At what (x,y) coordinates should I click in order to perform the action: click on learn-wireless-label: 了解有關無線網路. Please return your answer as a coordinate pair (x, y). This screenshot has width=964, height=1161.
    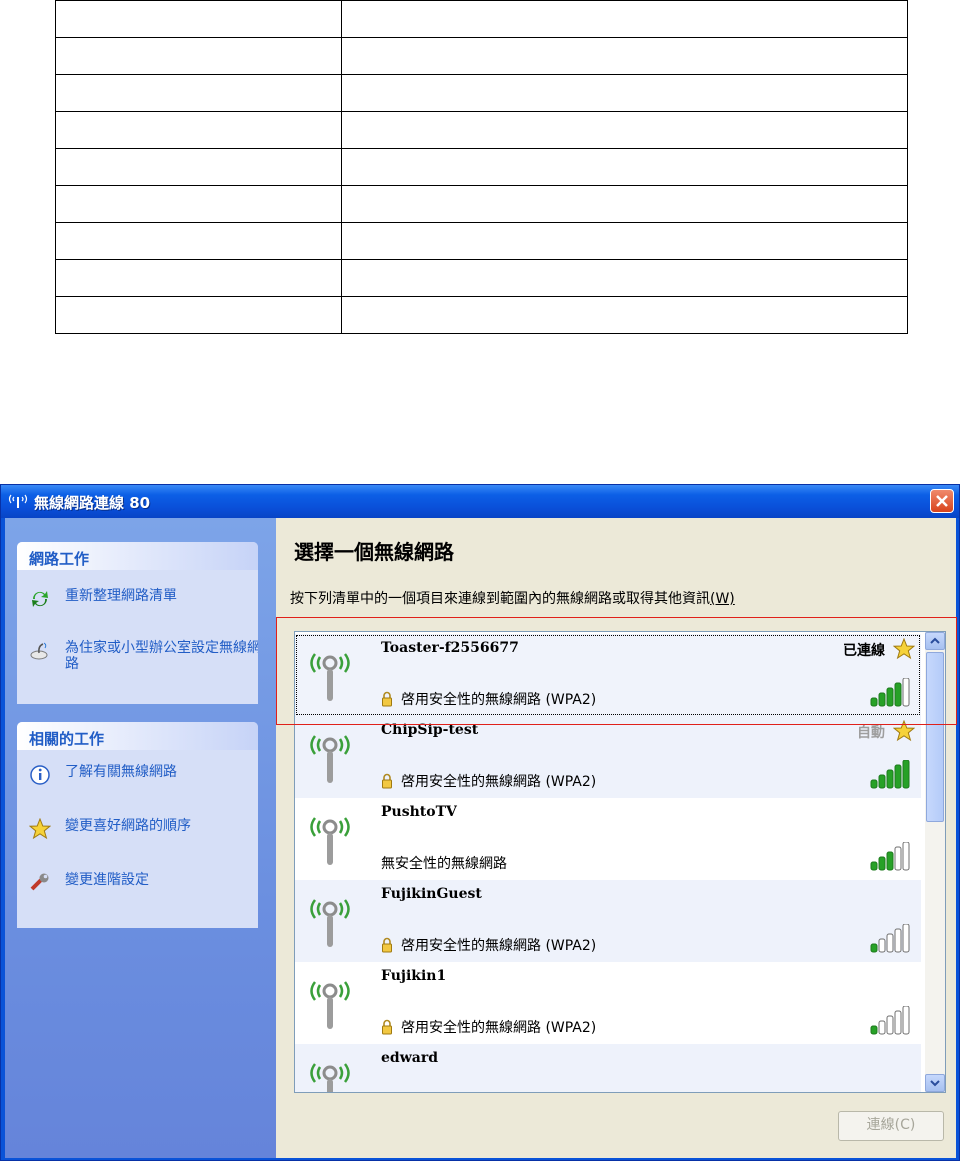
    Looking at the image, I should click on (121, 772).